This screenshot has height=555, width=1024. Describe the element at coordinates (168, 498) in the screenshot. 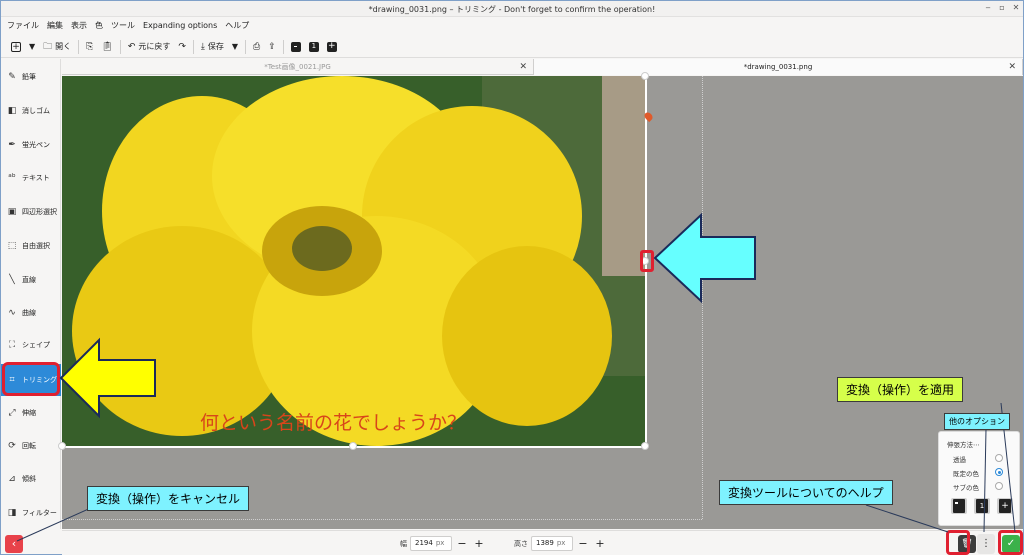

I see `cancel-annotation: 変換（操作）をキャンセル` at that location.